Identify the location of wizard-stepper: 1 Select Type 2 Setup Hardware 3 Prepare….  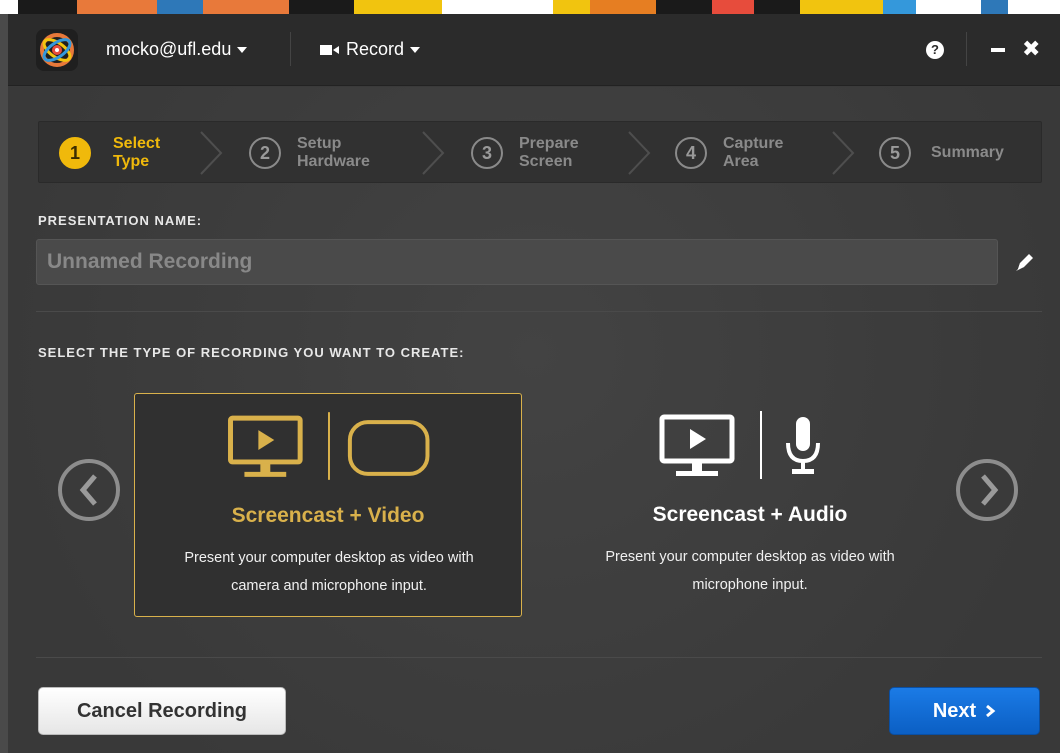
(540, 152).